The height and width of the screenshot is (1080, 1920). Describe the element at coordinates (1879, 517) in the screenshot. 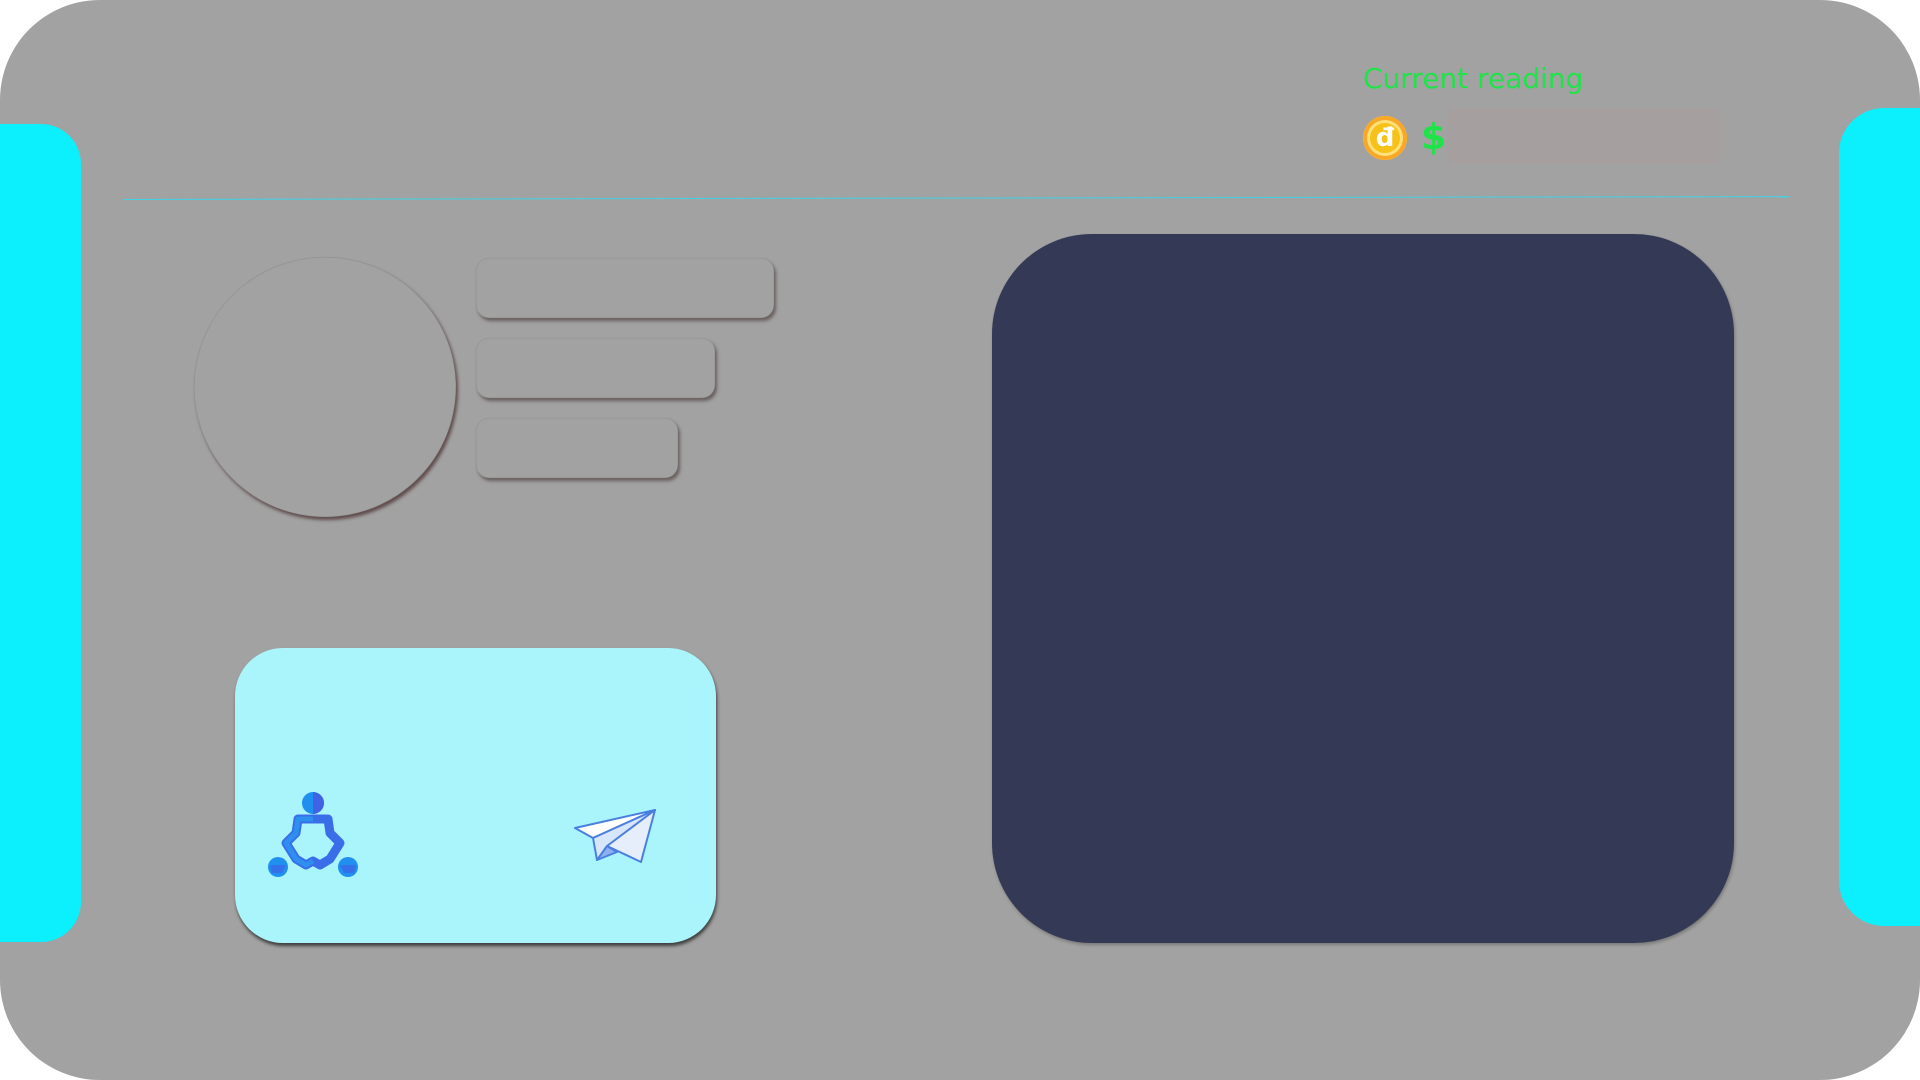

I see `right-side-panel` at that location.